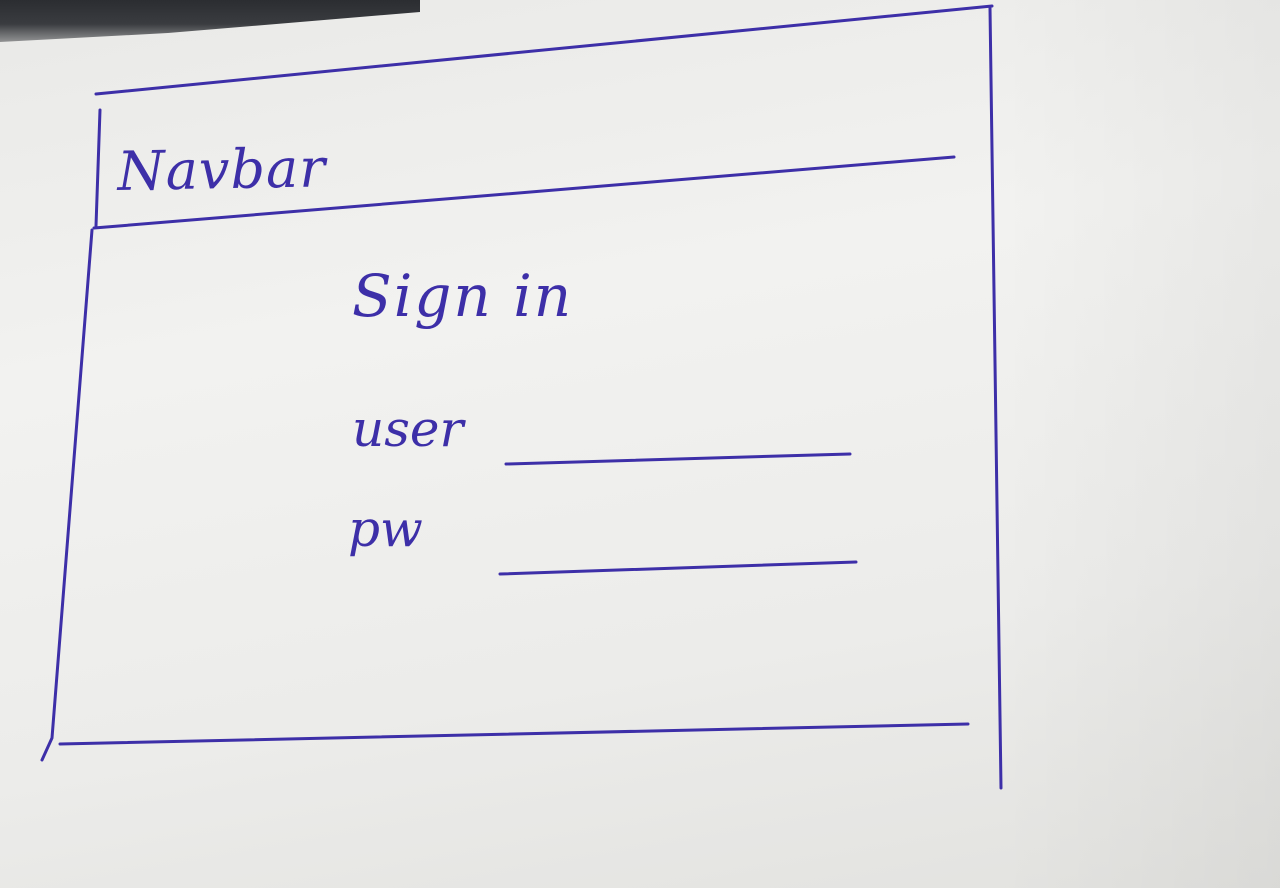 This screenshot has height=888, width=1280. I want to click on user-input, so click(680, 439).